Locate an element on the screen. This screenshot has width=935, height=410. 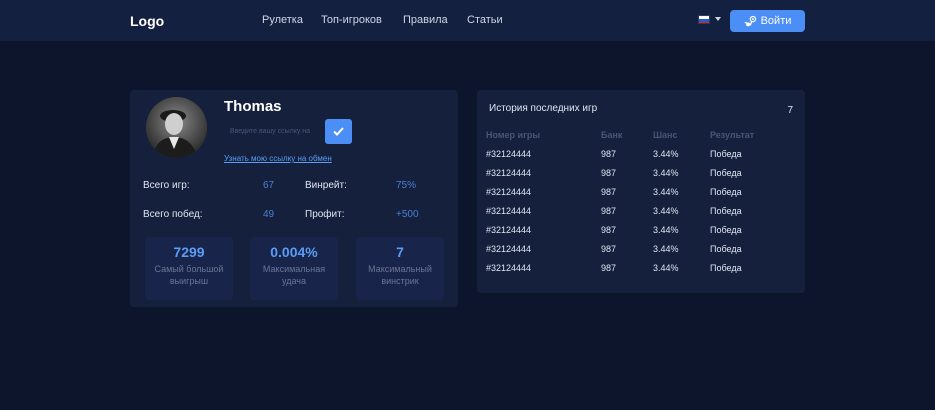
stat-total-wins-value: 49 is located at coordinates (269, 214).